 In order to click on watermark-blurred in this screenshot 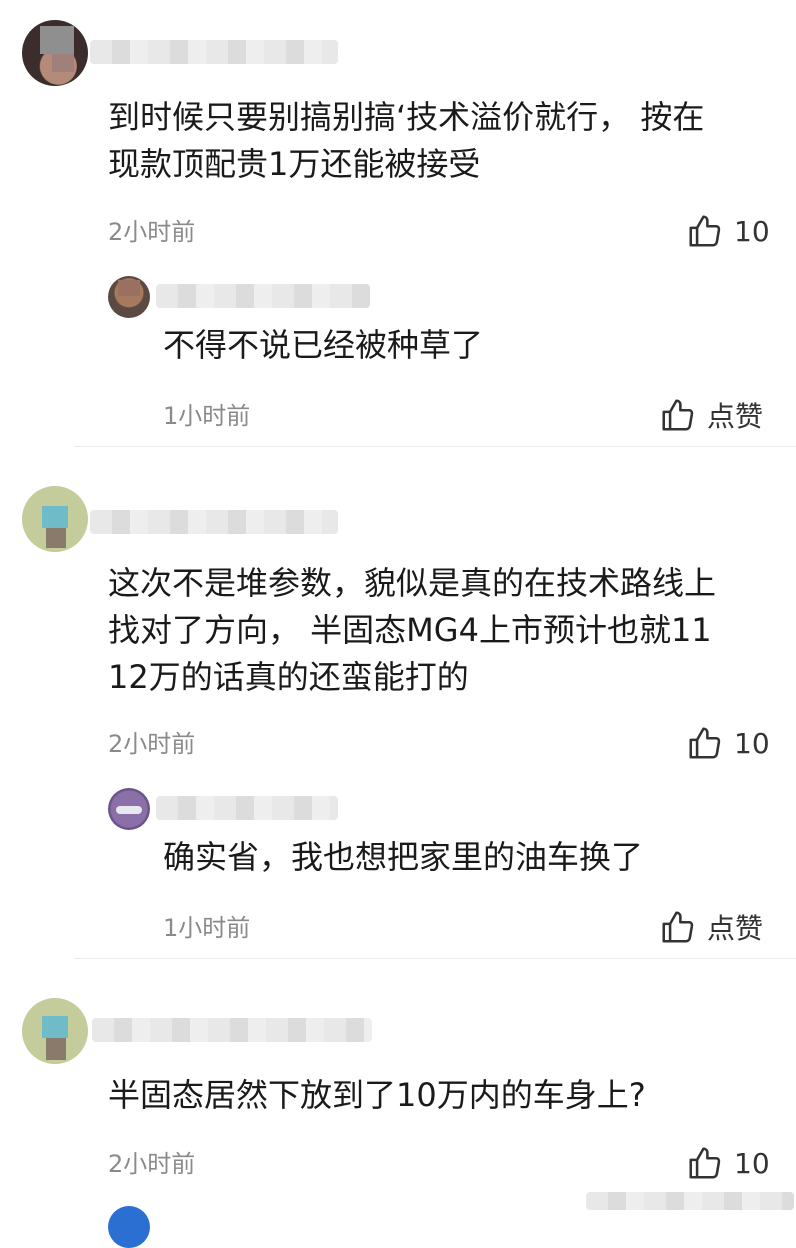, I will do `click(690, 1201)`.